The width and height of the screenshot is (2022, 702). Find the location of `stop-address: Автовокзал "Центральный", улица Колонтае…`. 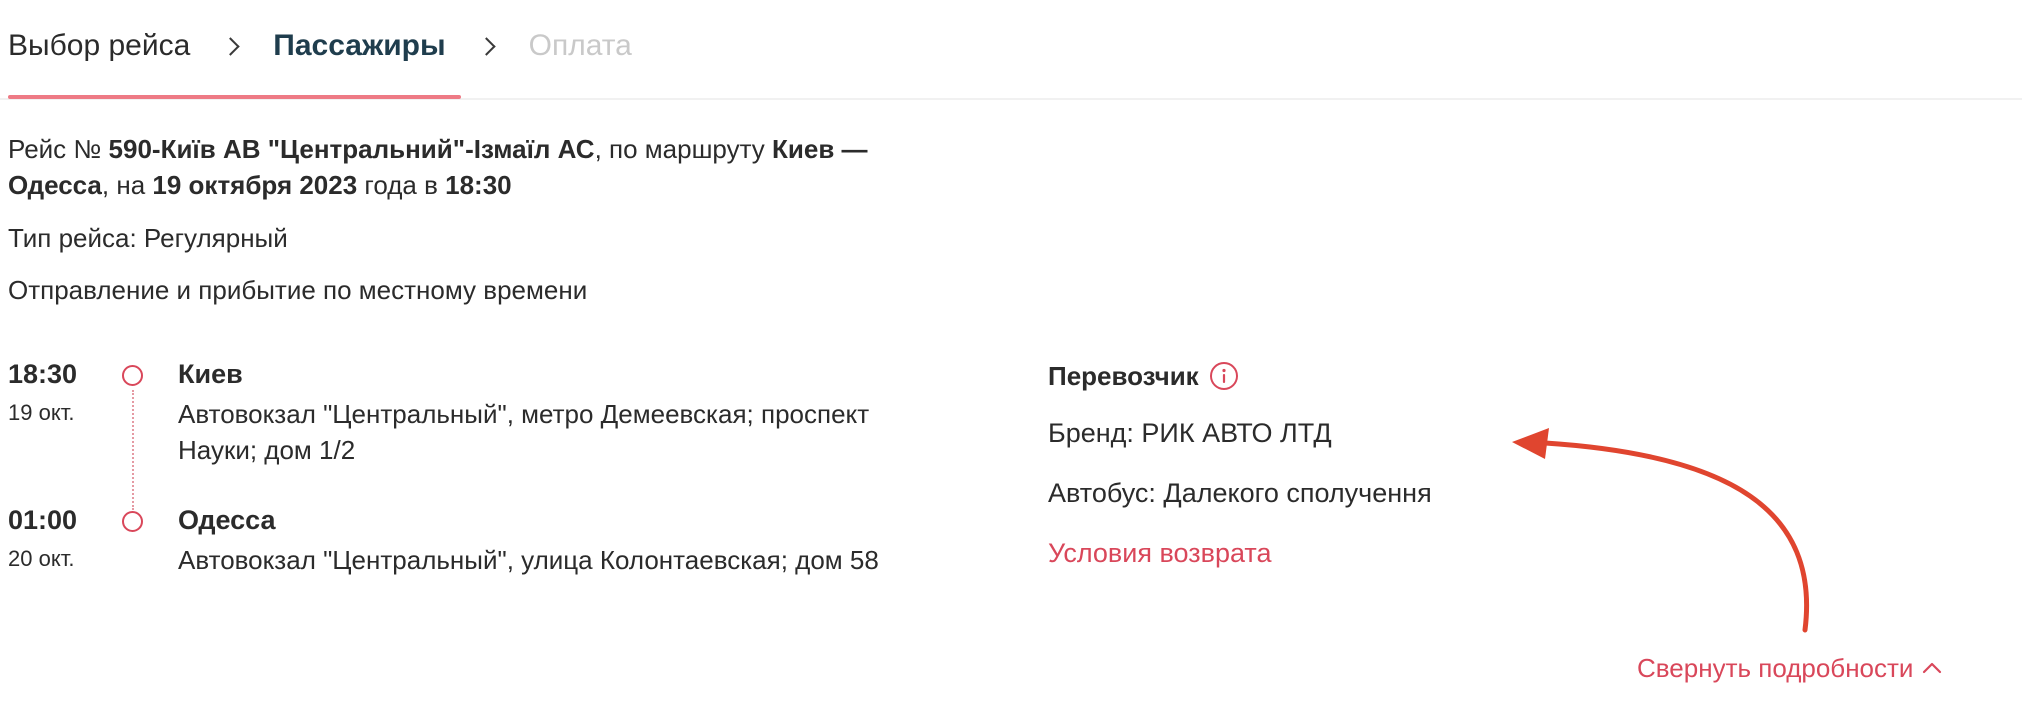

stop-address: Автовокзал "Центральный", улица Колонтае… is located at coordinates (528, 560).